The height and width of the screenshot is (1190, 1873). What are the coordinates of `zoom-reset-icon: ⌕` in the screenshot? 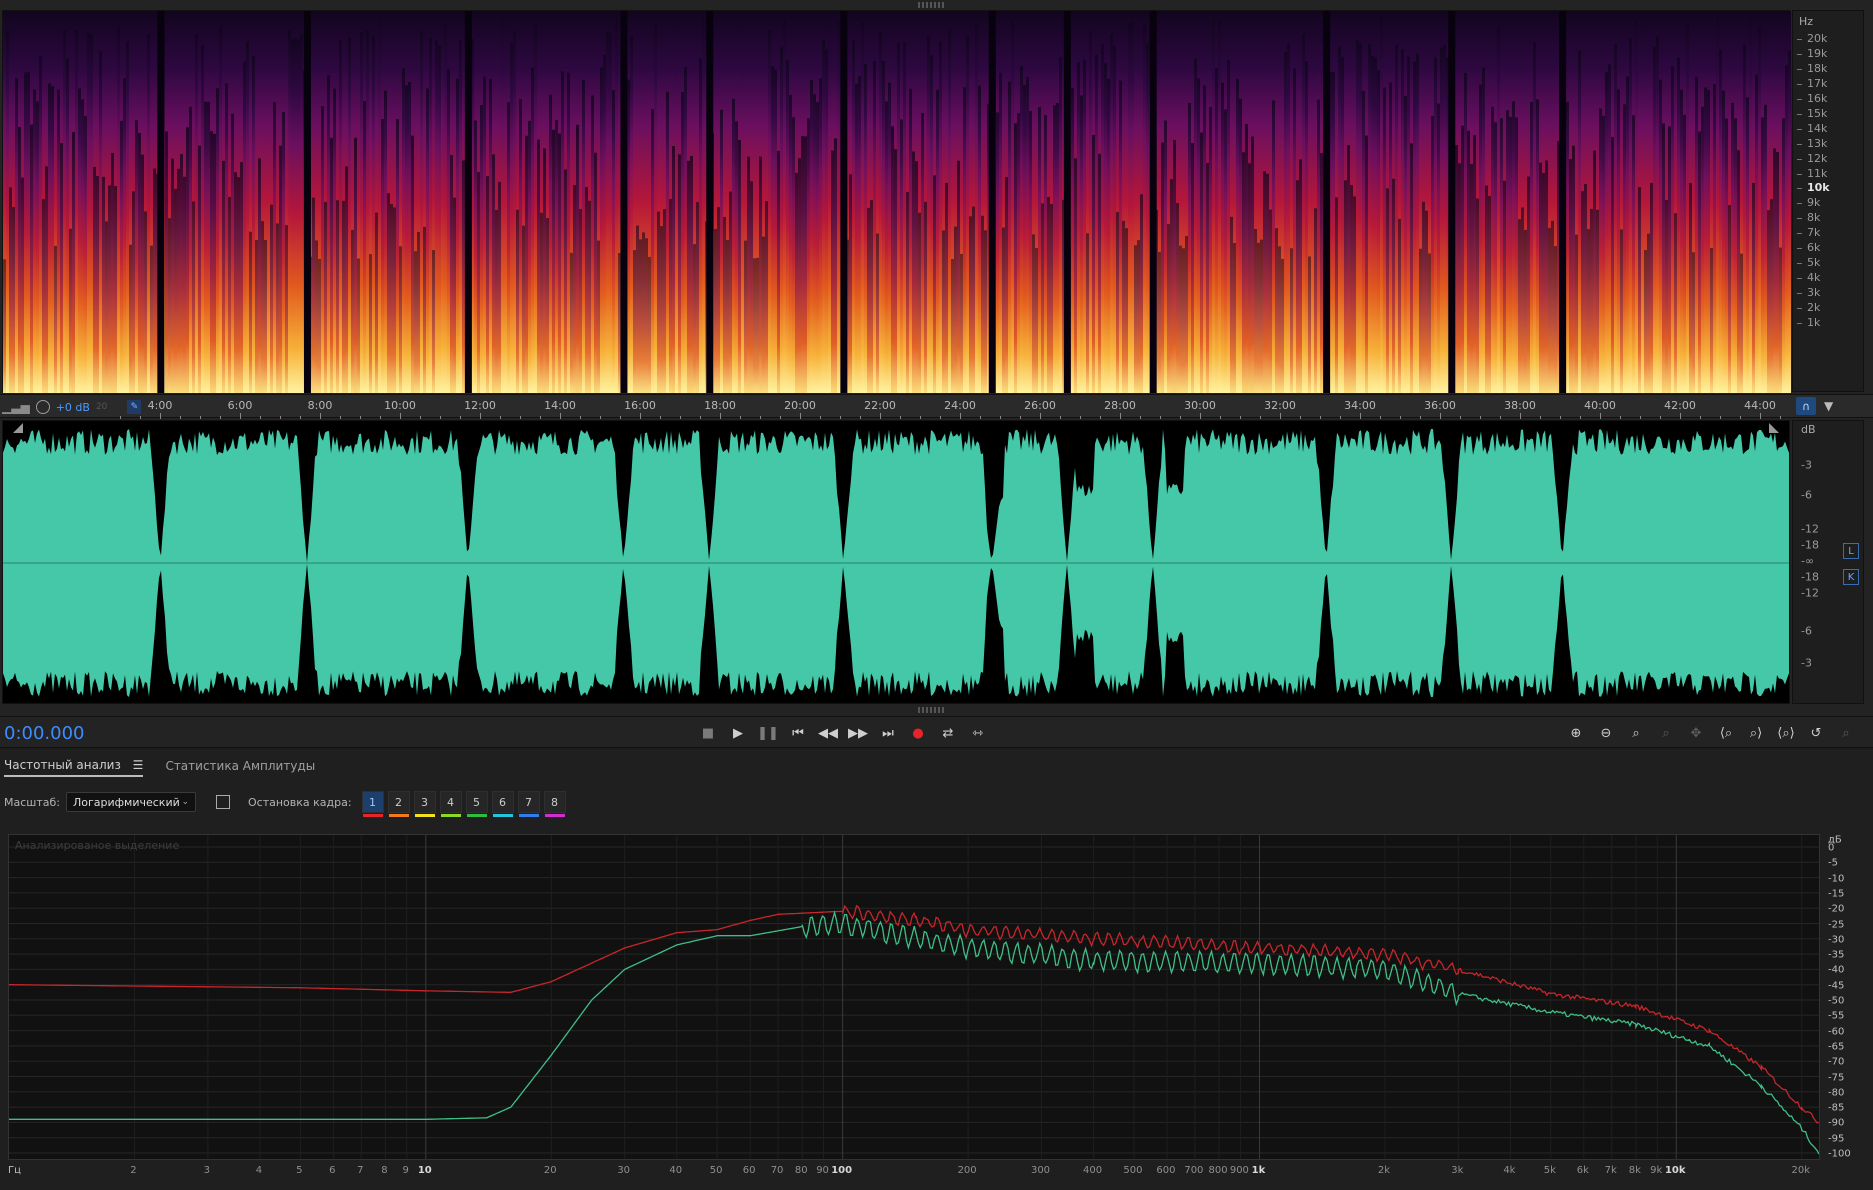 It's located at (1636, 733).